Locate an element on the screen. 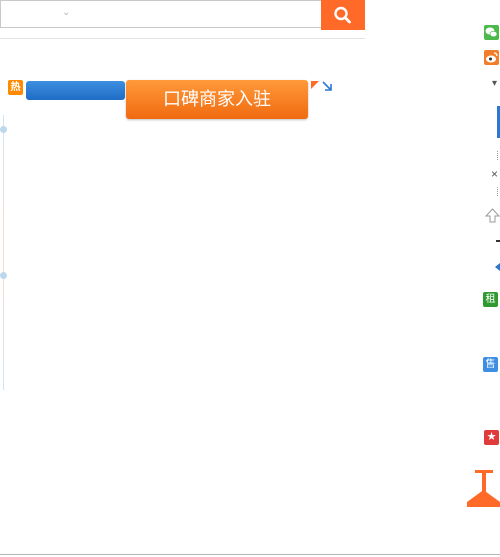 This screenshot has width=500, height=557. merchant-join-button: 口碑商家入驻 is located at coordinates (217, 99).